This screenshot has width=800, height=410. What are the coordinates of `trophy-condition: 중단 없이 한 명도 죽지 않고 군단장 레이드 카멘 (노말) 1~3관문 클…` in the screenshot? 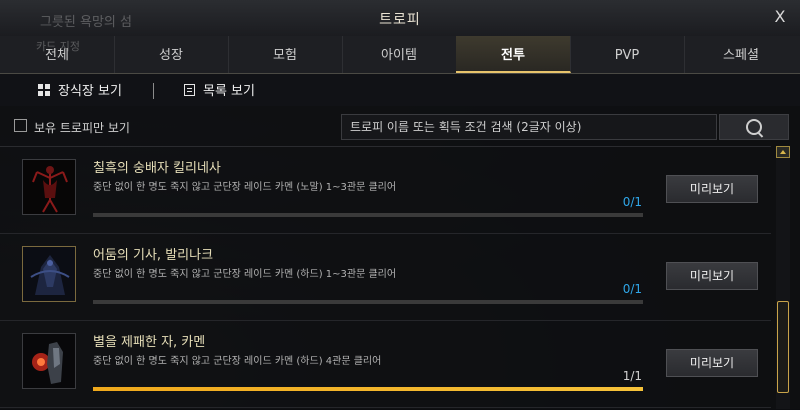 It's located at (245, 187).